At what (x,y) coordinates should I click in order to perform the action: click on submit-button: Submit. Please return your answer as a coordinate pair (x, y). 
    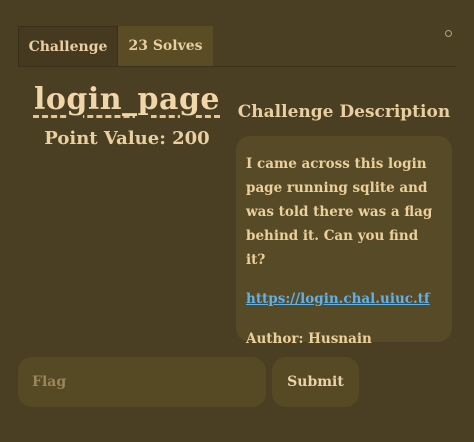
    Looking at the image, I should click on (315, 382).